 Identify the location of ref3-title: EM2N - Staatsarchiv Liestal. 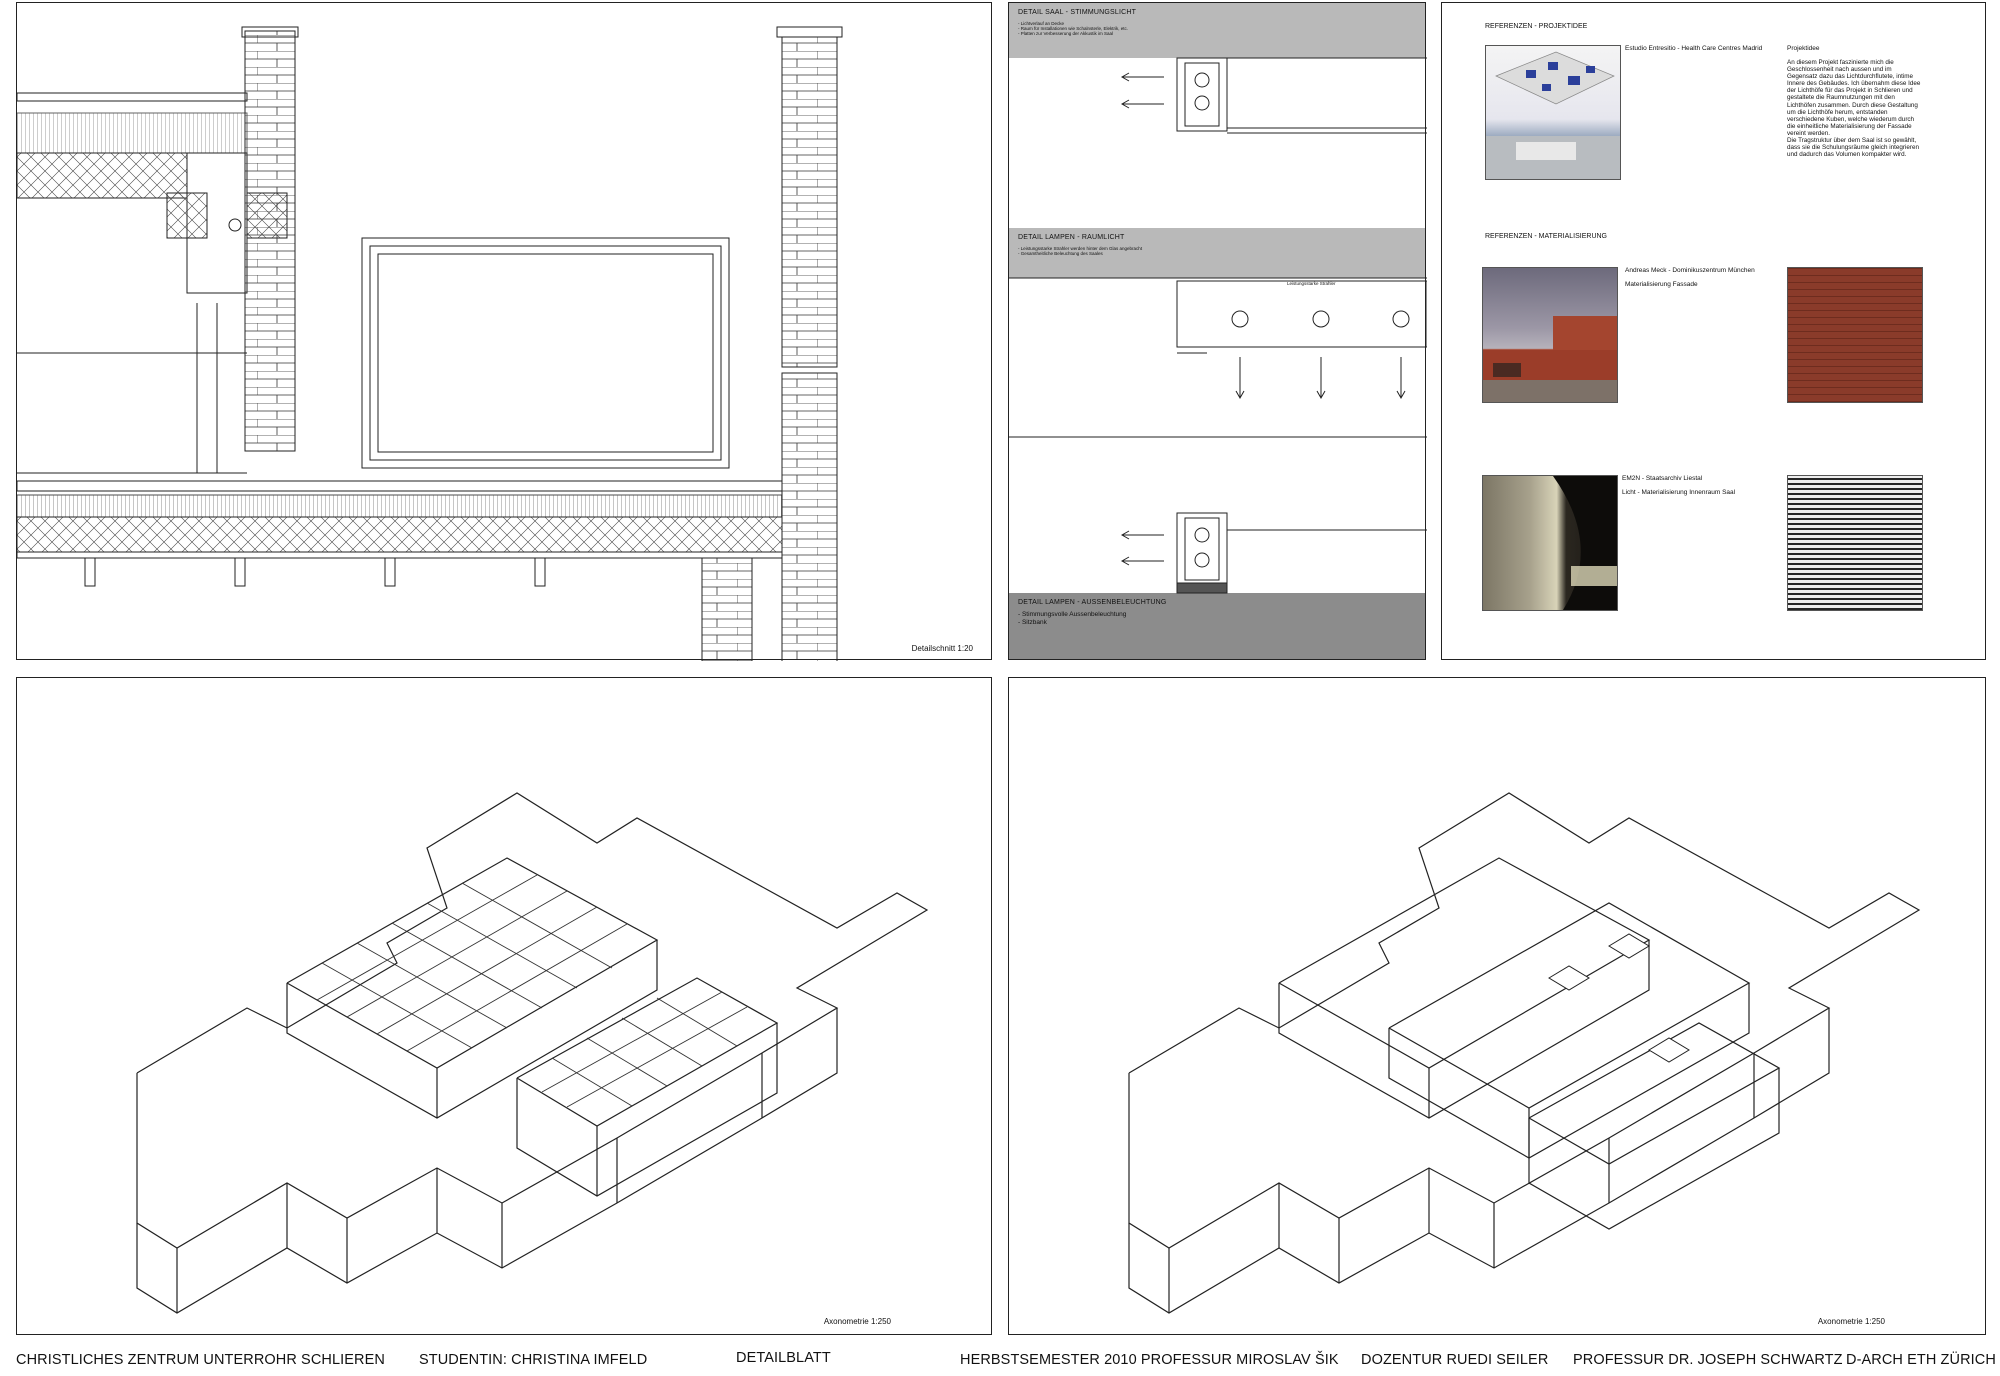
(1662, 478).